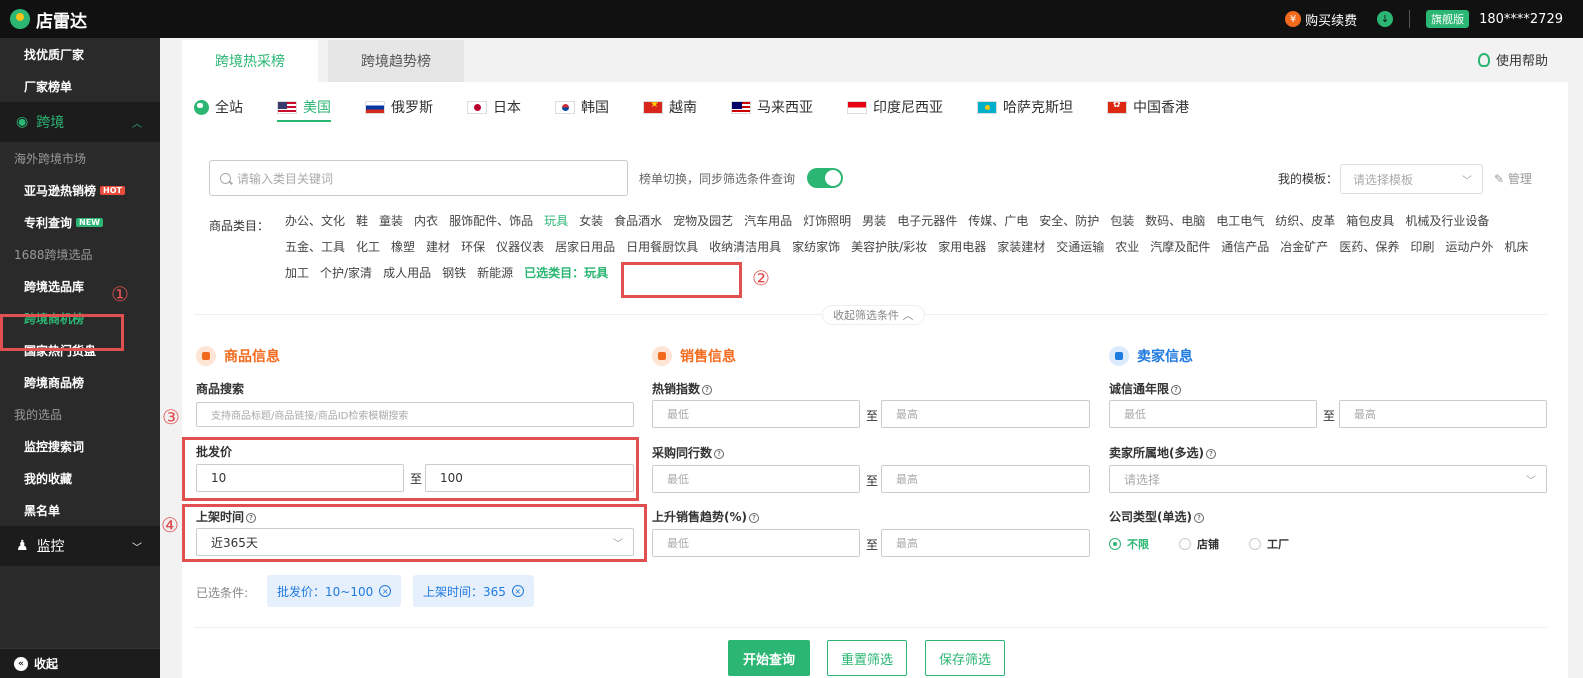 The height and width of the screenshot is (678, 1583). I want to click on reset-filter-button: 重置筛选, so click(867, 658).